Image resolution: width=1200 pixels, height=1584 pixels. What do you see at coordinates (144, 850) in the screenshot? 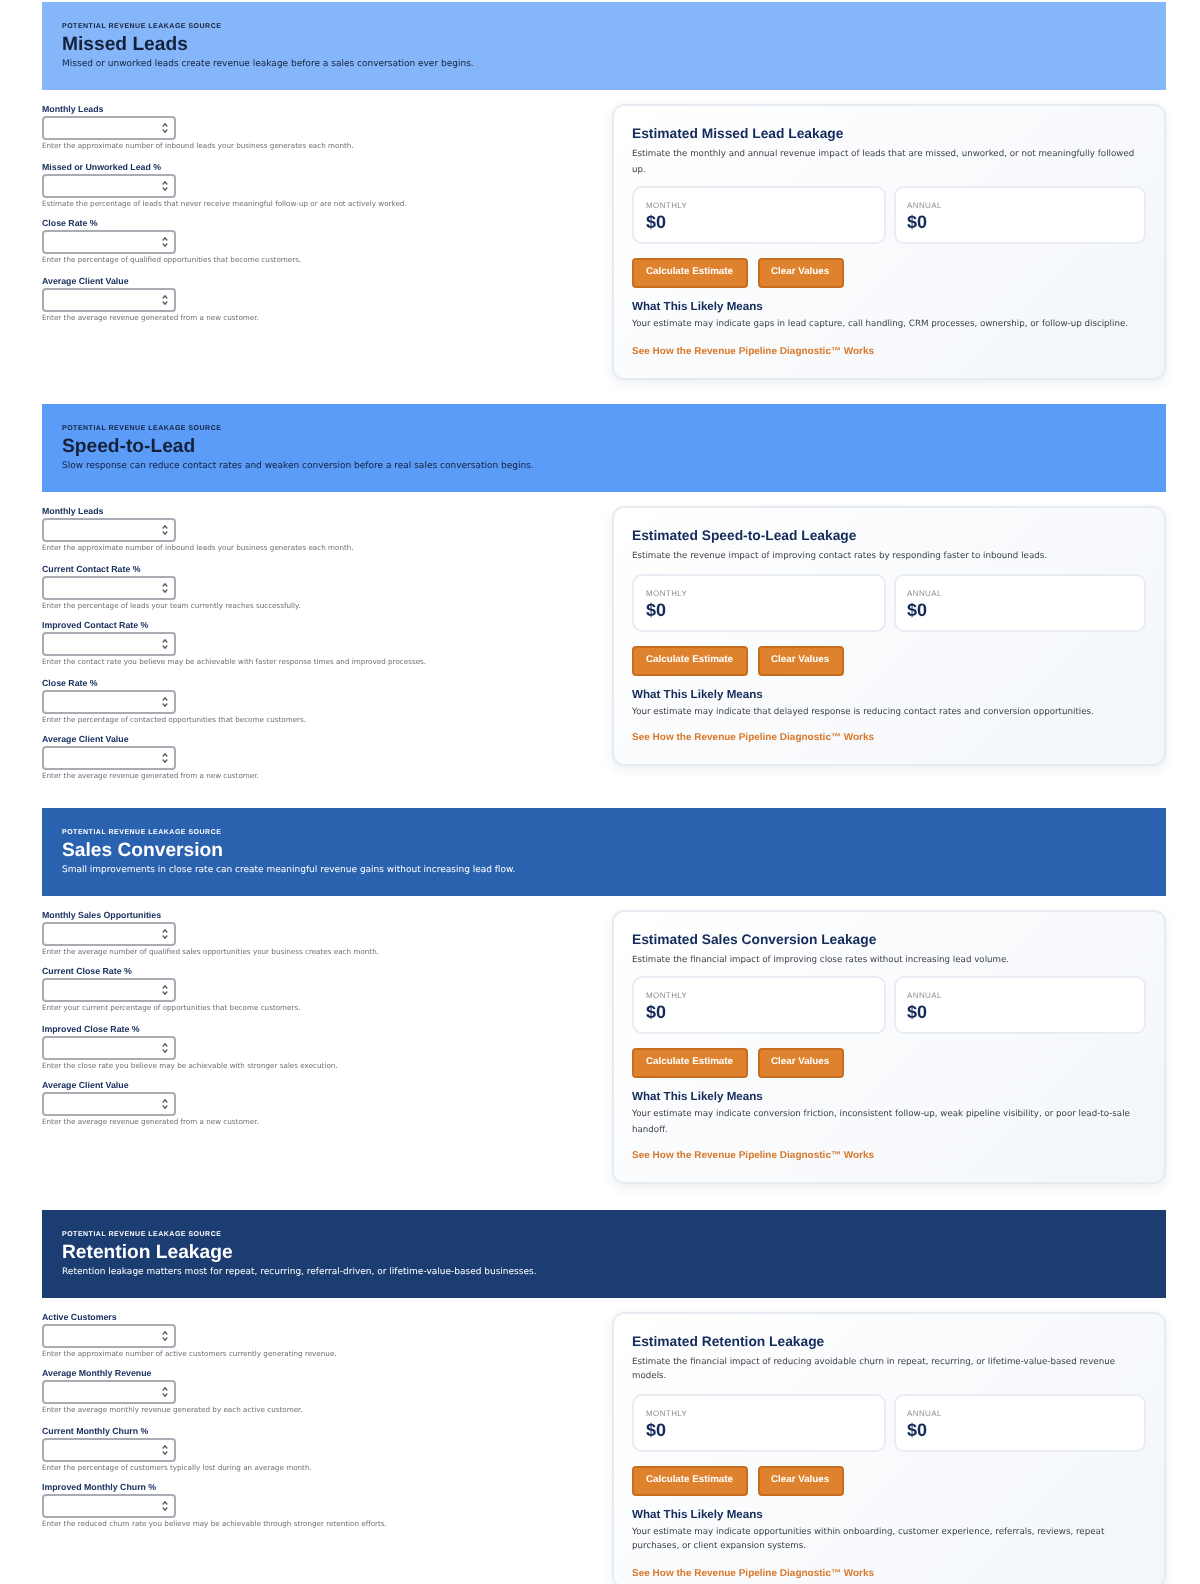
I see `section-title: Sales Conversion` at bounding box center [144, 850].